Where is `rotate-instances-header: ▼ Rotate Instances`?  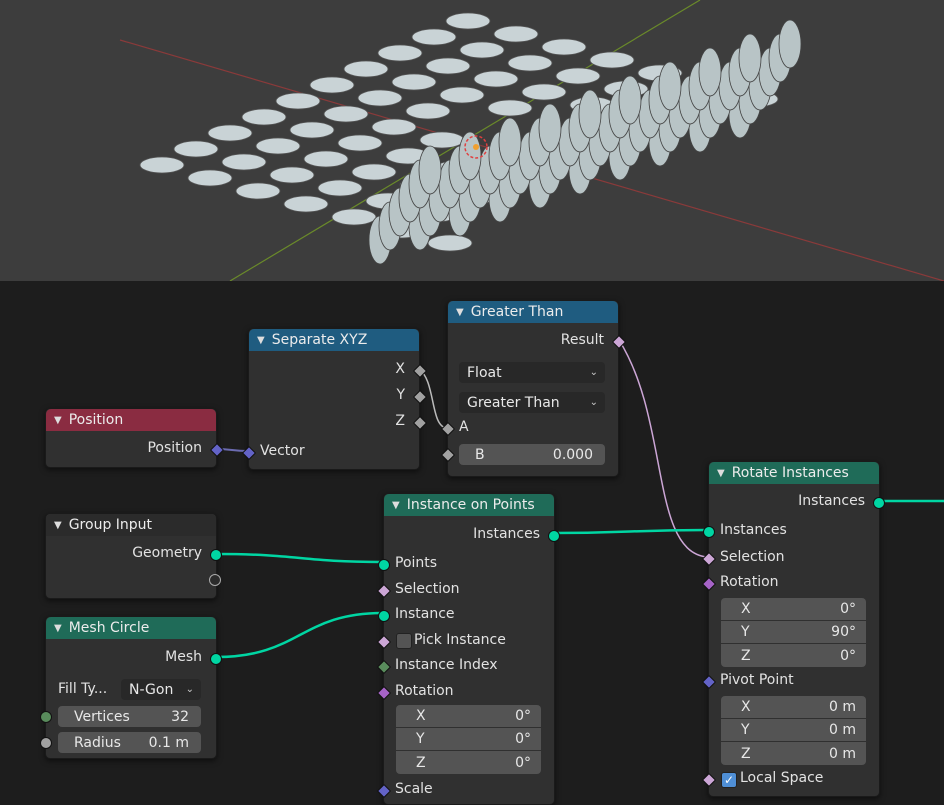 rotate-instances-header: ▼ Rotate Instances is located at coordinates (794, 473).